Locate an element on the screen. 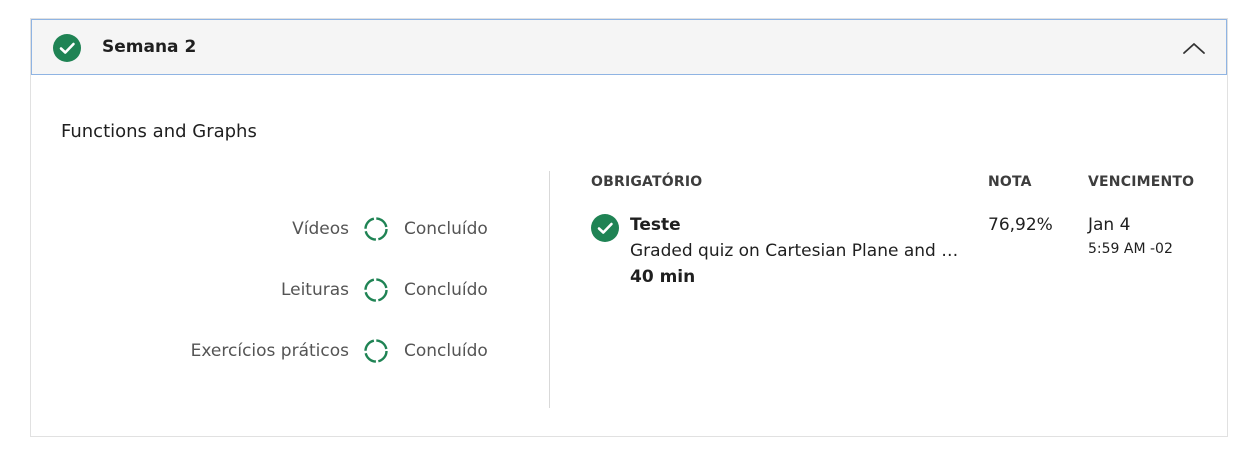 The image size is (1258, 463). progress-label: Vídeos is located at coordinates (320, 229).